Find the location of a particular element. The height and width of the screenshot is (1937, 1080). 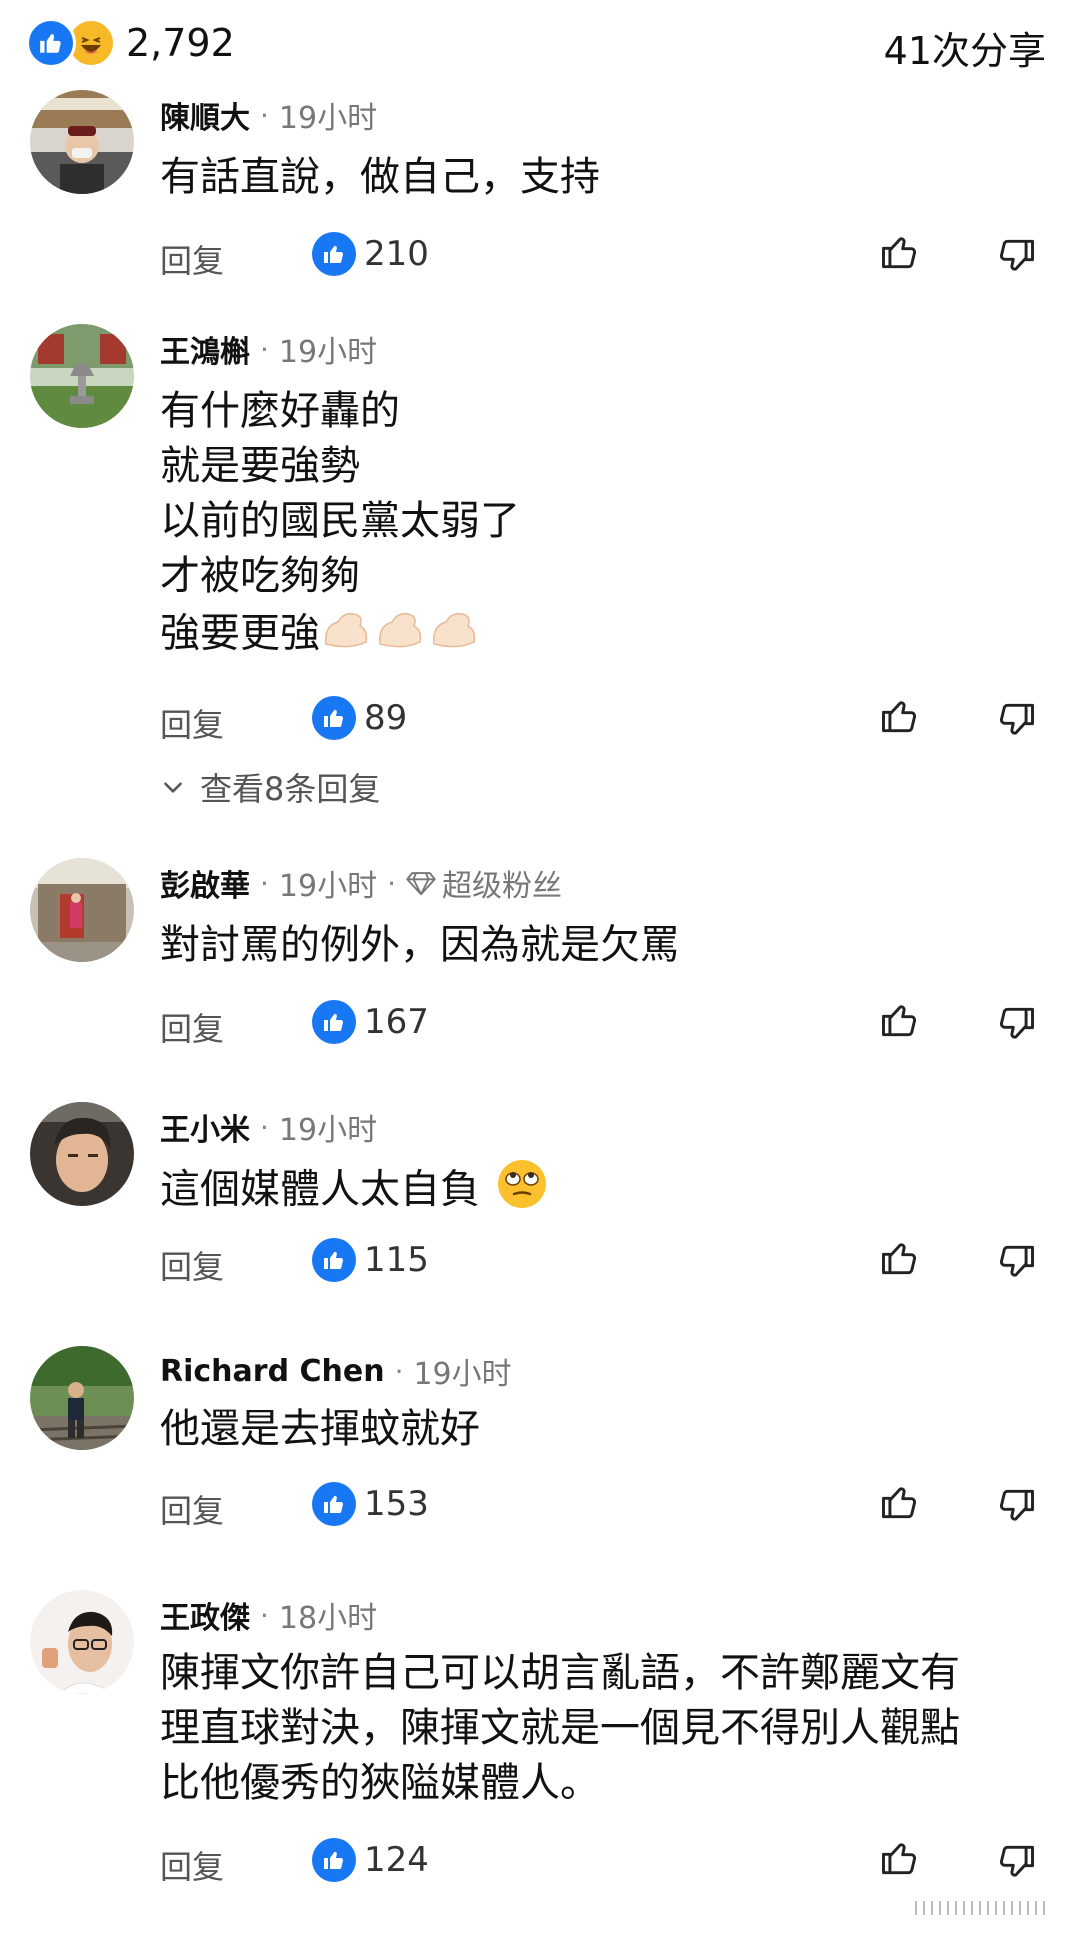

like-count: 210 is located at coordinates (396, 254).